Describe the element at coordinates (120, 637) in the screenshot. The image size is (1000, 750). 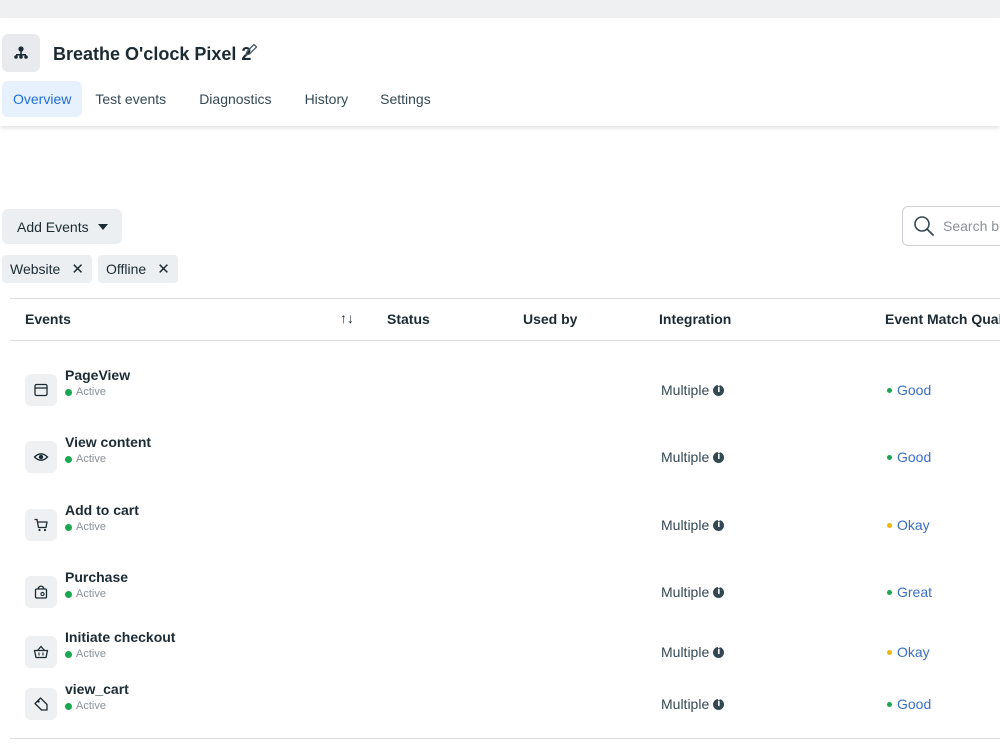
I see `event-name: Initiate checkout` at that location.